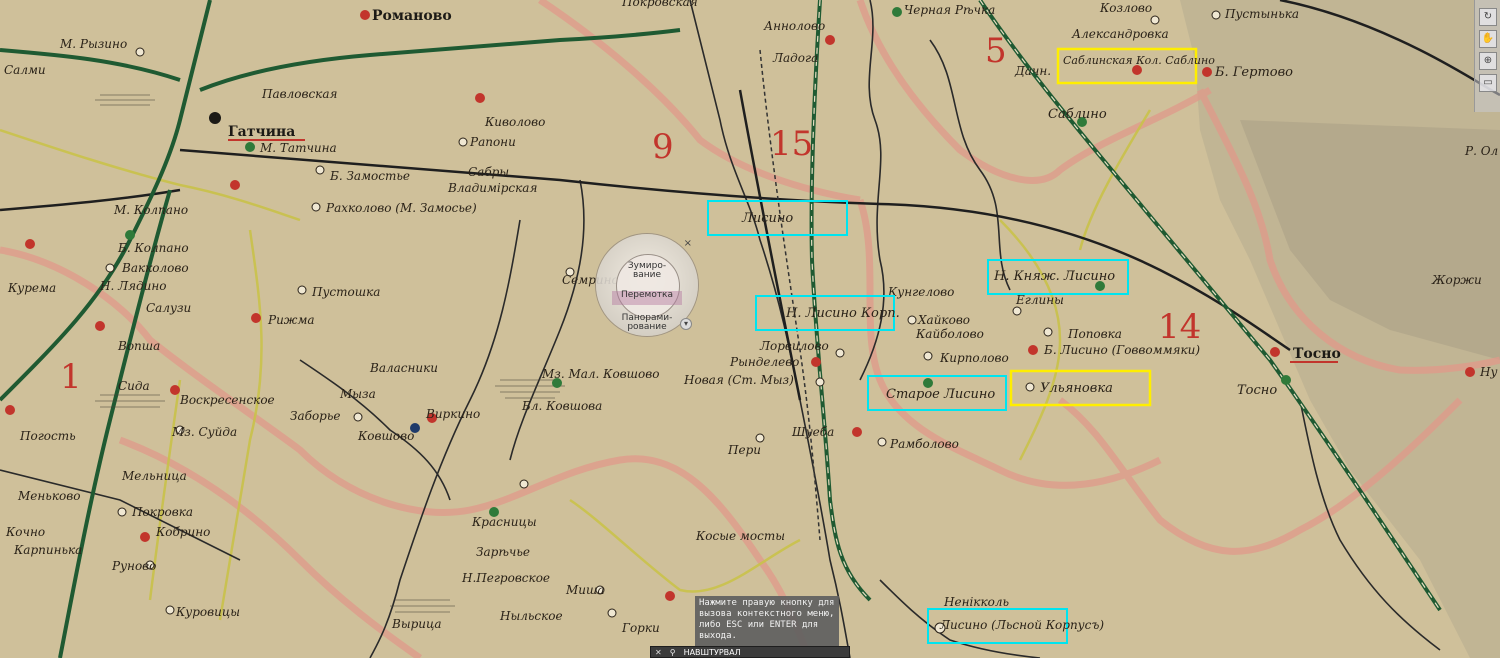 The height and width of the screenshot is (658, 1500). I want to click on chevron-down-icon: ▾, so click(686, 324).